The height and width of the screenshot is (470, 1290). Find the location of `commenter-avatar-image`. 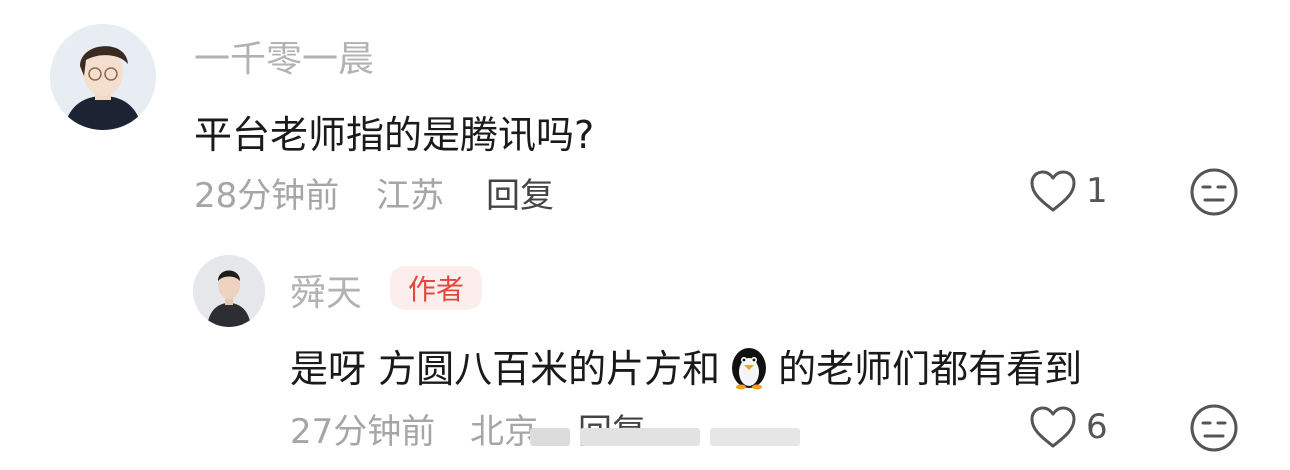

commenter-avatar-image is located at coordinates (103, 77).